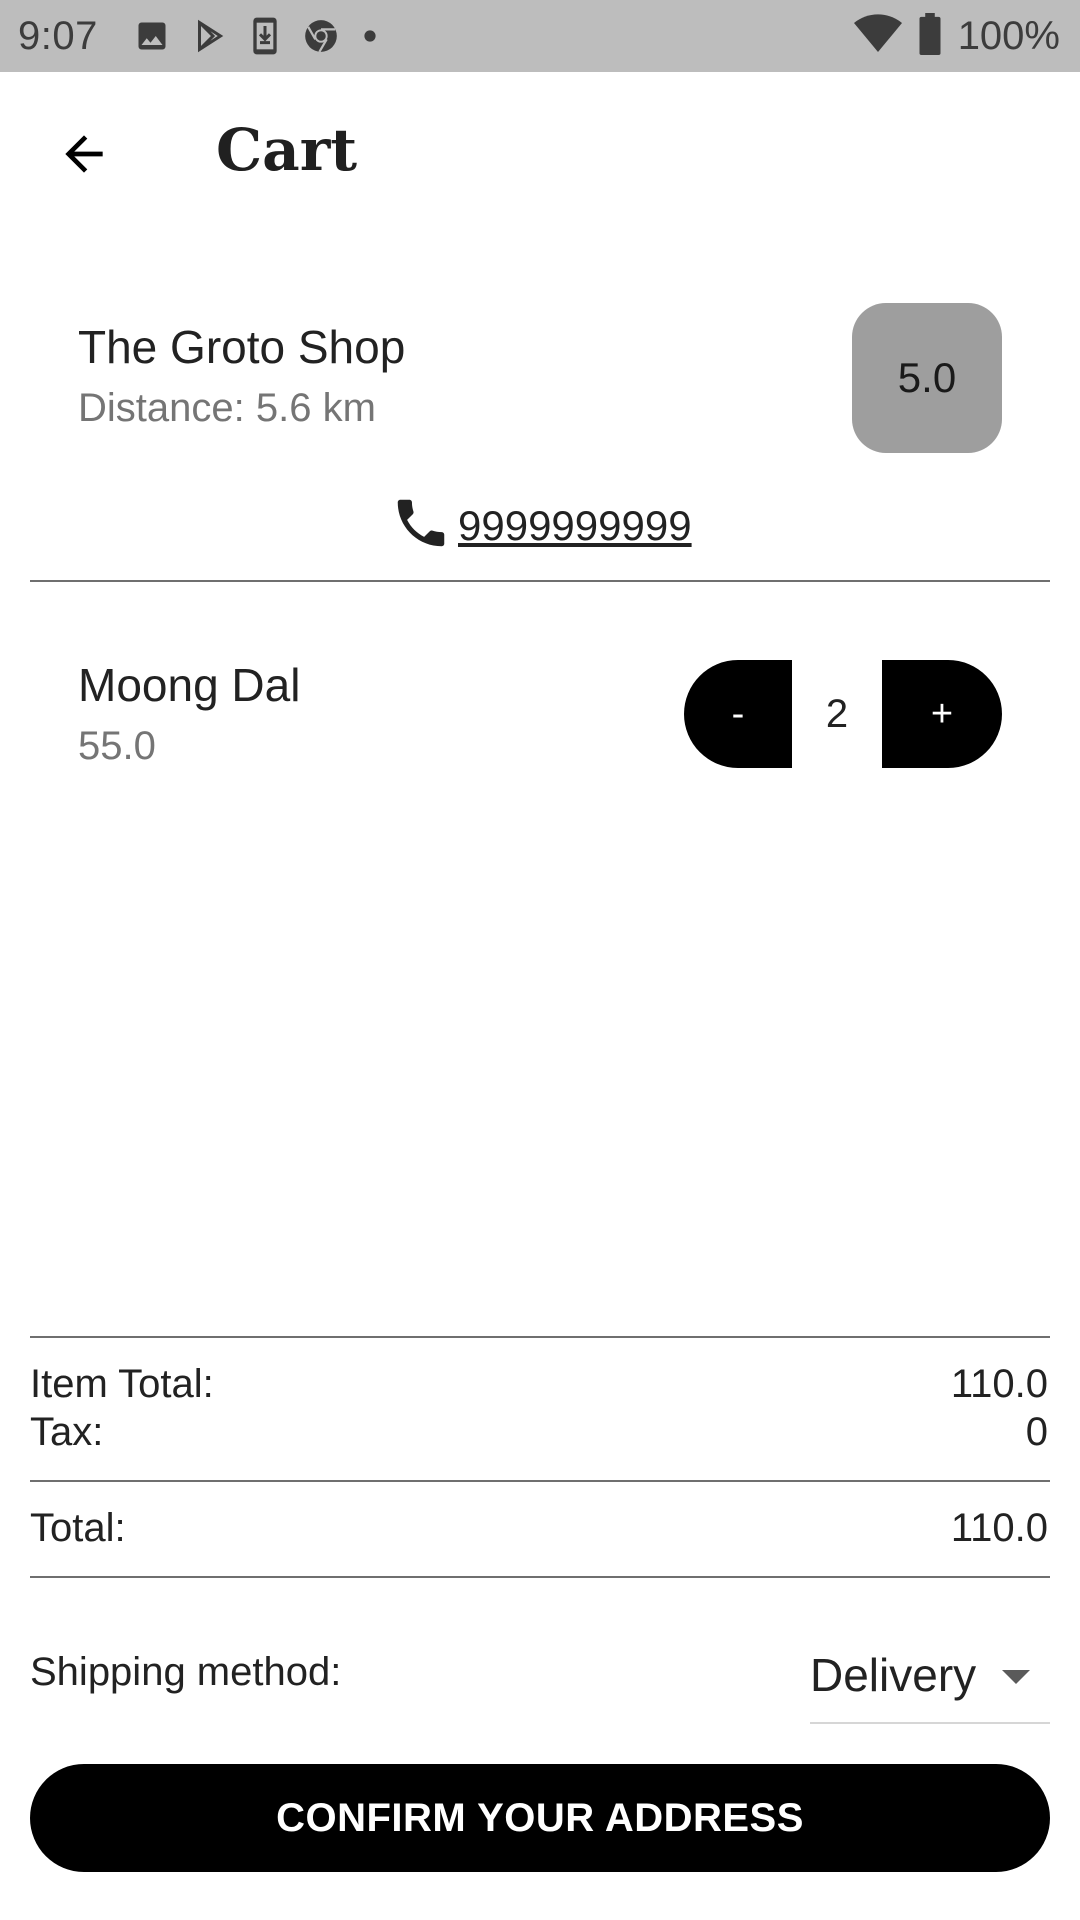 The image size is (1080, 1920). I want to click on shipping-method-dropdown: Delivery, so click(930, 1682).